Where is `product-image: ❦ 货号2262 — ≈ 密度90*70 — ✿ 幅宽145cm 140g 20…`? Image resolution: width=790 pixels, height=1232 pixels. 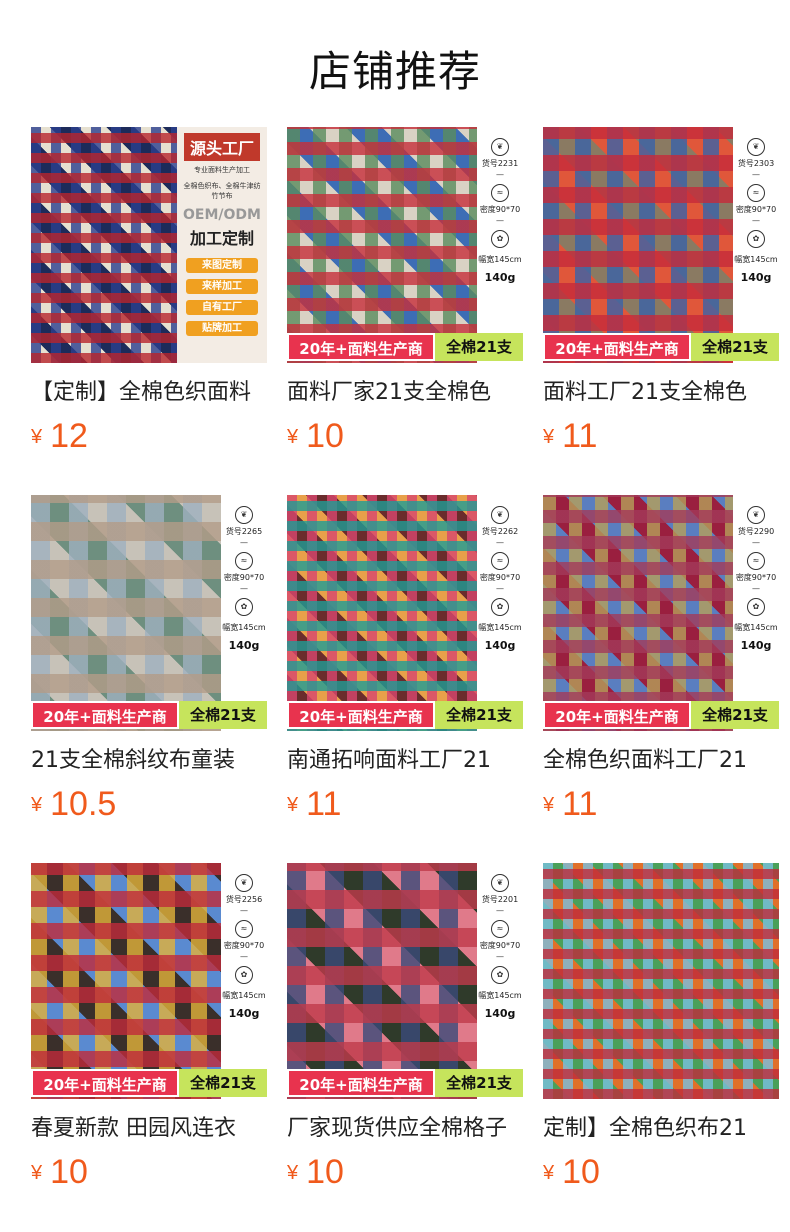 product-image: ❦ 货号2262 — ≈ 密度90*70 — ✿ 幅宽145cm 140g 20… is located at coordinates (405, 613).